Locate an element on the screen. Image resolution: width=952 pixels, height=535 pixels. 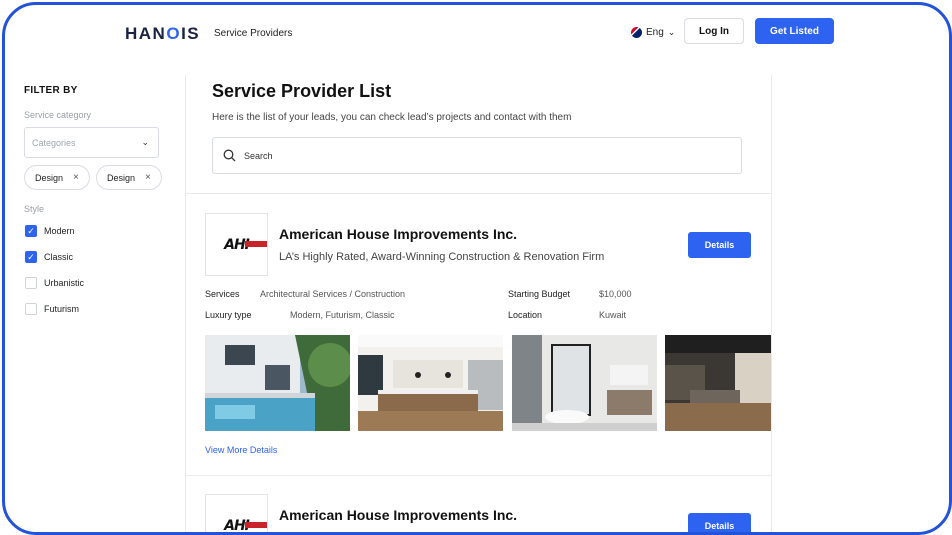
search-icon is located at coordinates (229, 155).